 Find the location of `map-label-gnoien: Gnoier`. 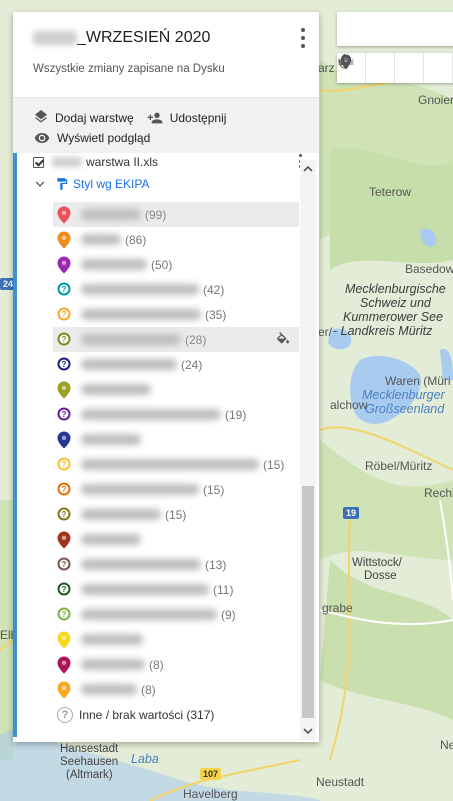

map-label-gnoien: Gnoier is located at coordinates (435, 100).